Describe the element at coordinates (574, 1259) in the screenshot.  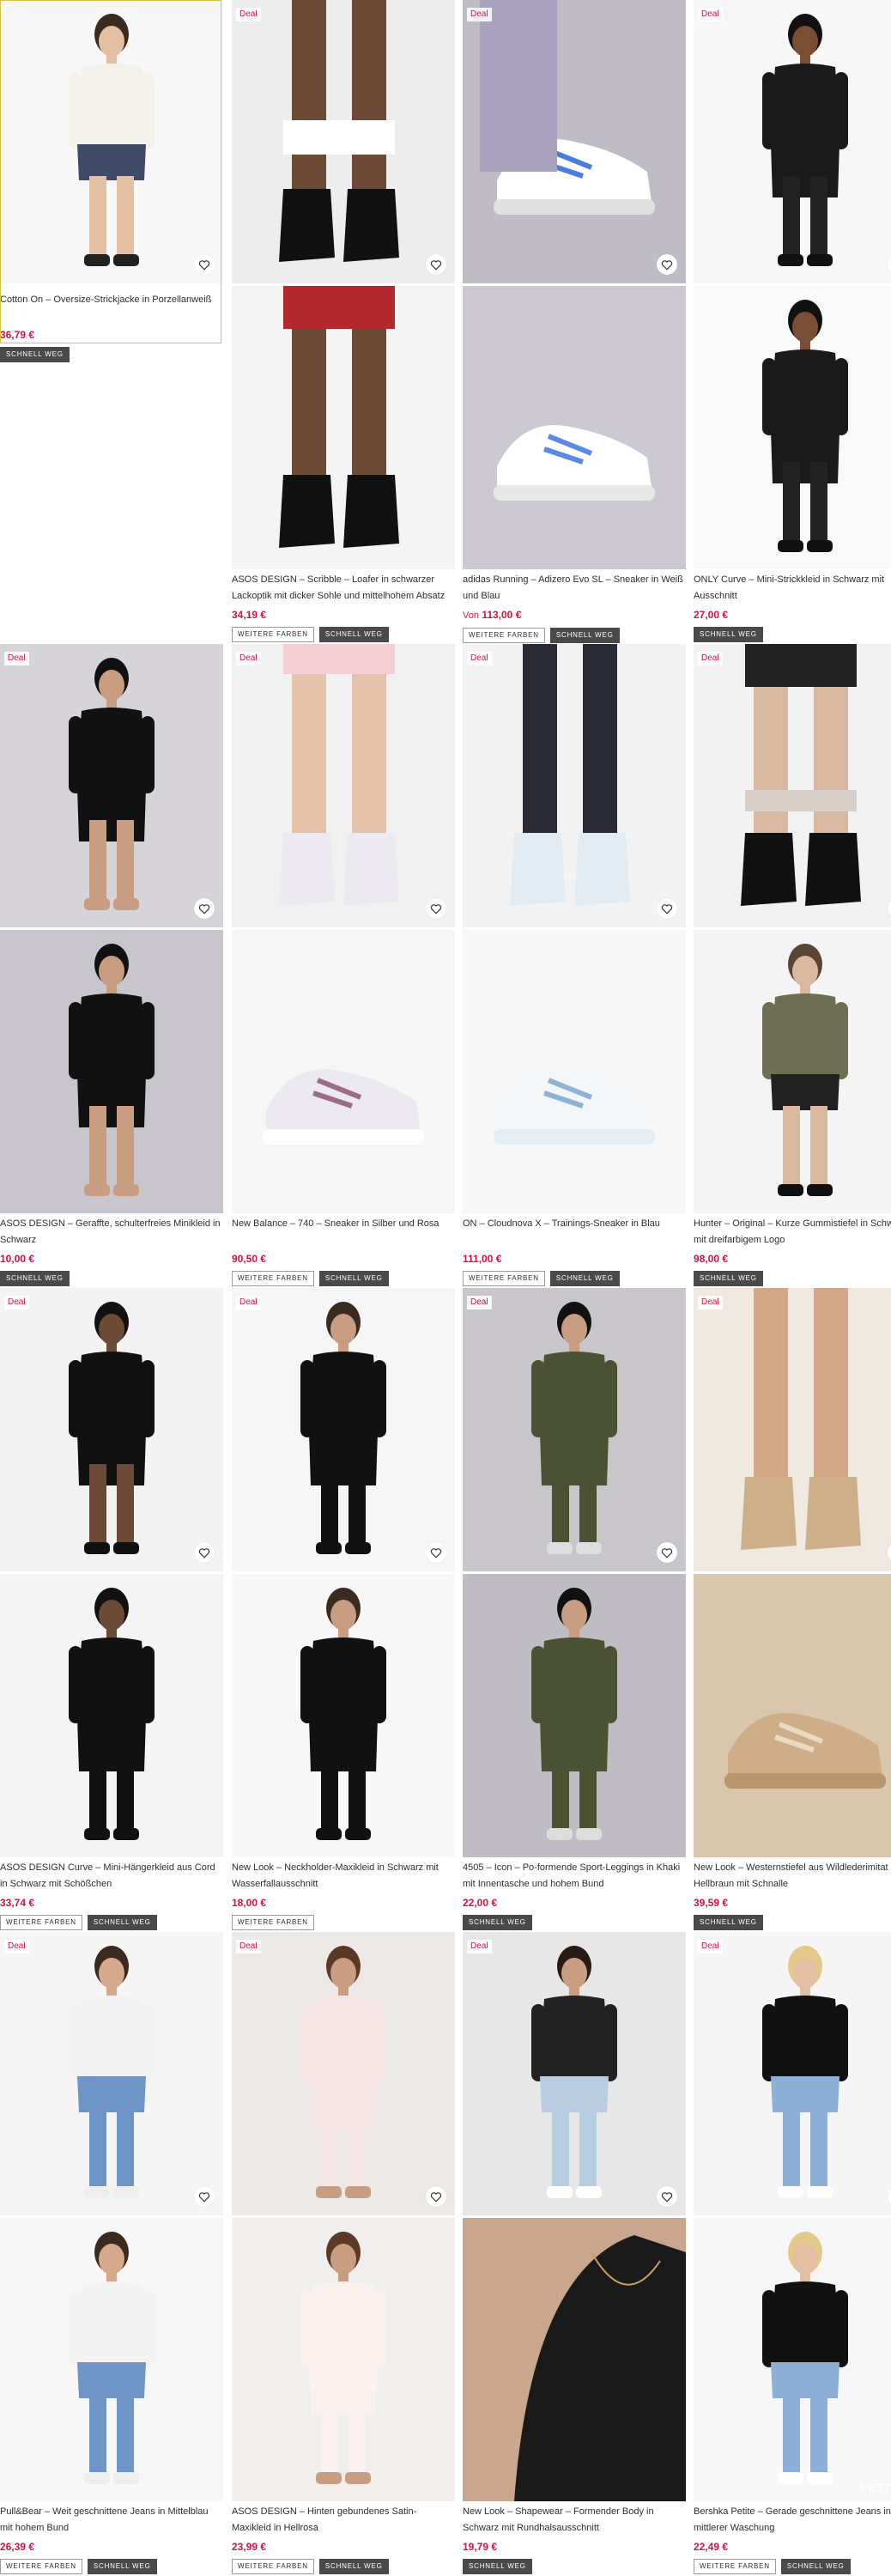
I see `product-price-row: 111,00 €` at that location.